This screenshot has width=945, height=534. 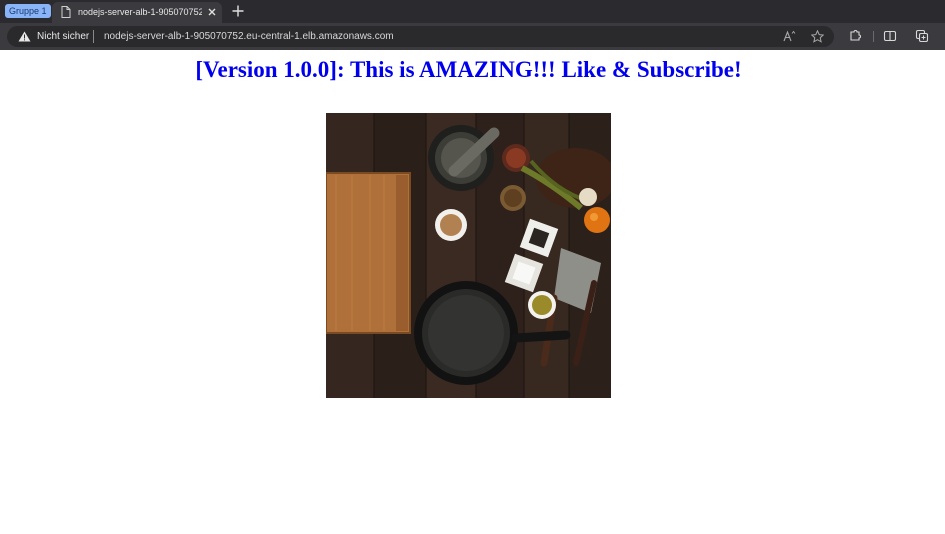 What do you see at coordinates (66, 12) in the screenshot?
I see `page-icon` at bounding box center [66, 12].